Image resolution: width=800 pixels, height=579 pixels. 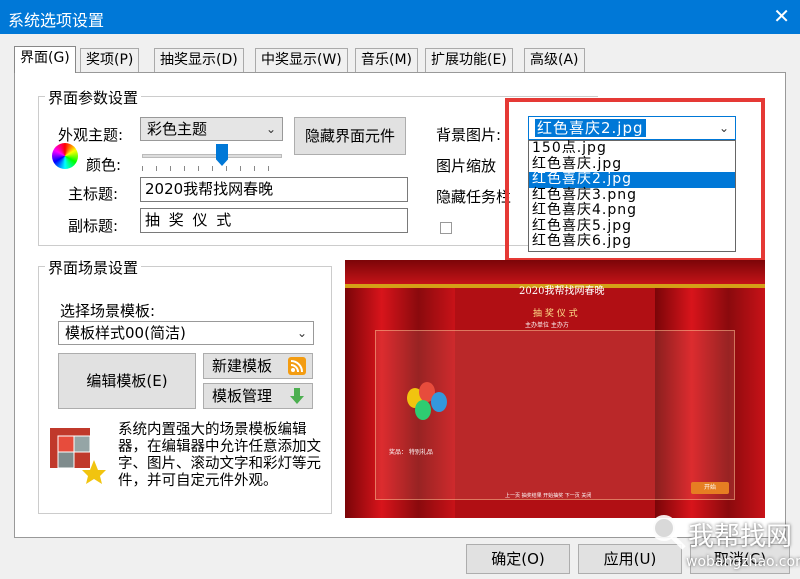 What do you see at coordinates (125, 333) in the screenshot?
I see `template-value: 模板样式00(简洁)` at bounding box center [125, 333].